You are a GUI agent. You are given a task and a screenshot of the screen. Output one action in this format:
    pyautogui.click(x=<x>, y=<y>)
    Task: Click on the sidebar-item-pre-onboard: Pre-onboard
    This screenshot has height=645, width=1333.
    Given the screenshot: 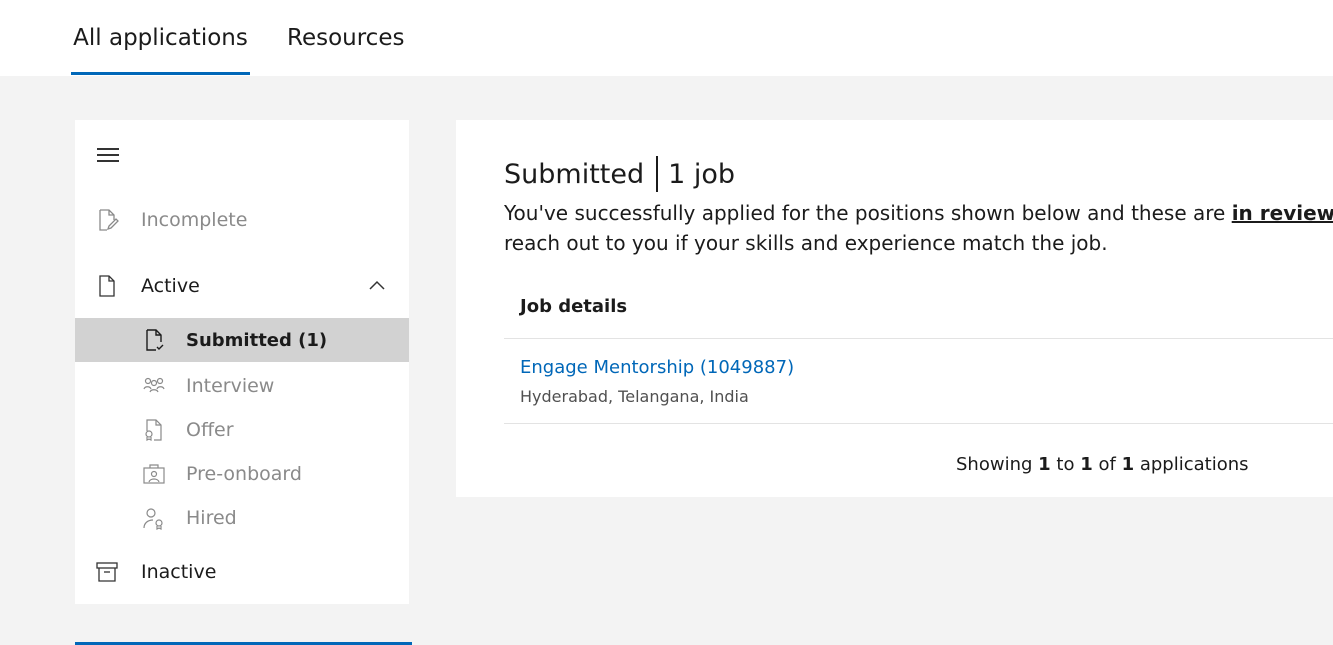 What is the action you would take?
    pyautogui.click(x=242, y=474)
    